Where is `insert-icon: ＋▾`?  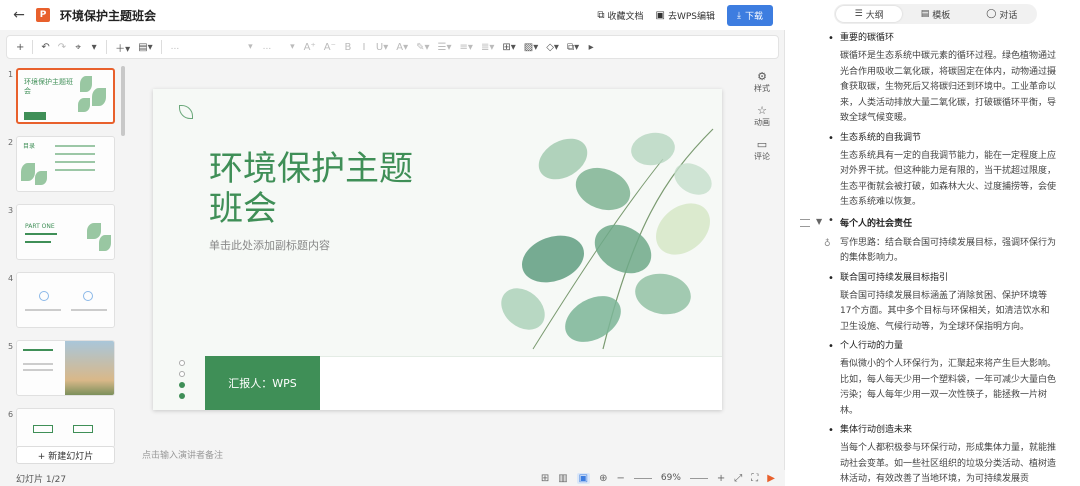
insert-icon: ＋▾ is located at coordinates (122, 47).